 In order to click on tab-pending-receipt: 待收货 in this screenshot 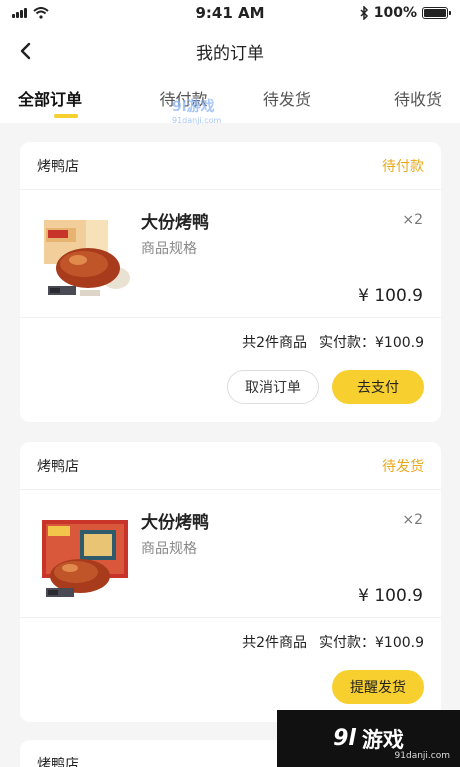, I will do `click(399, 104)`.